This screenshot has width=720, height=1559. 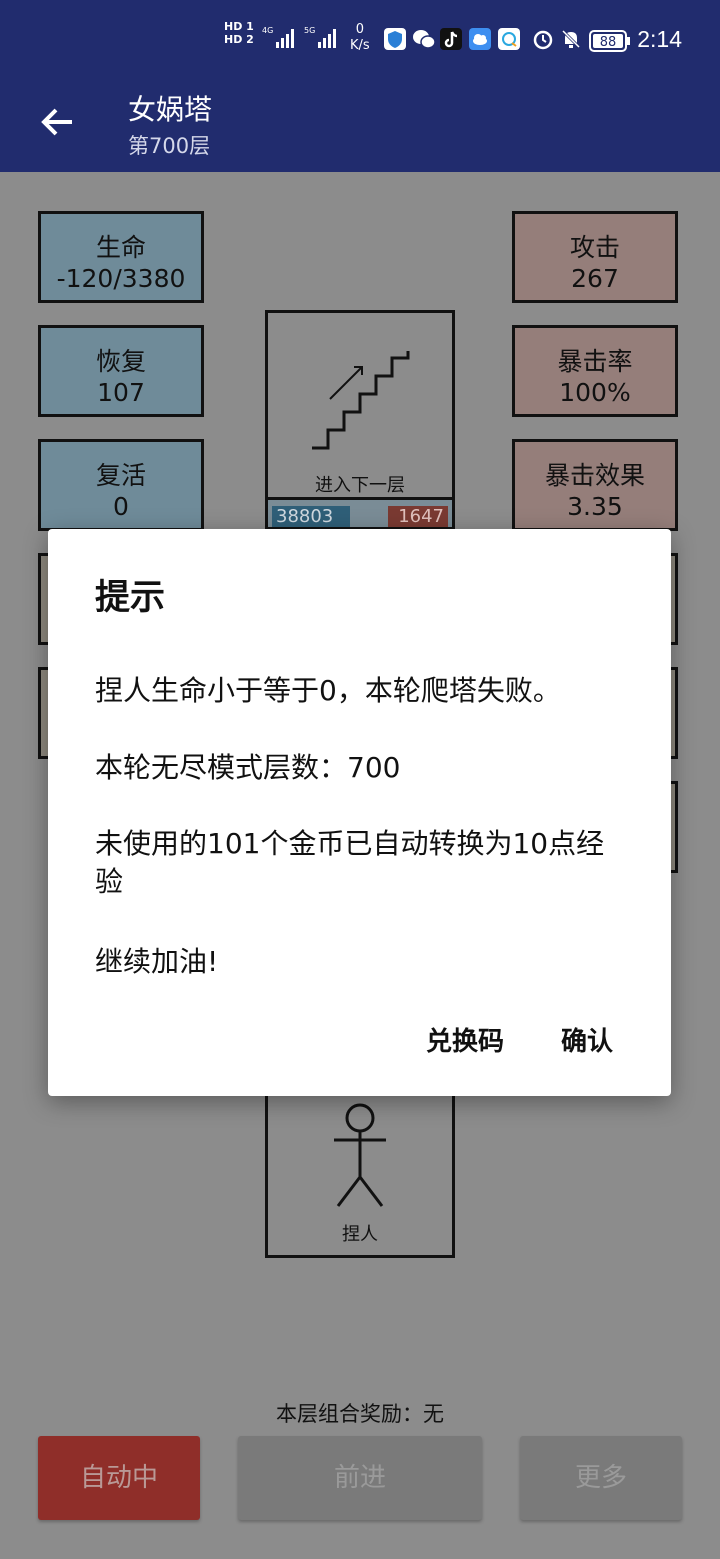 What do you see at coordinates (121, 278) in the screenshot?
I see `stat-value: -120/3380` at bounding box center [121, 278].